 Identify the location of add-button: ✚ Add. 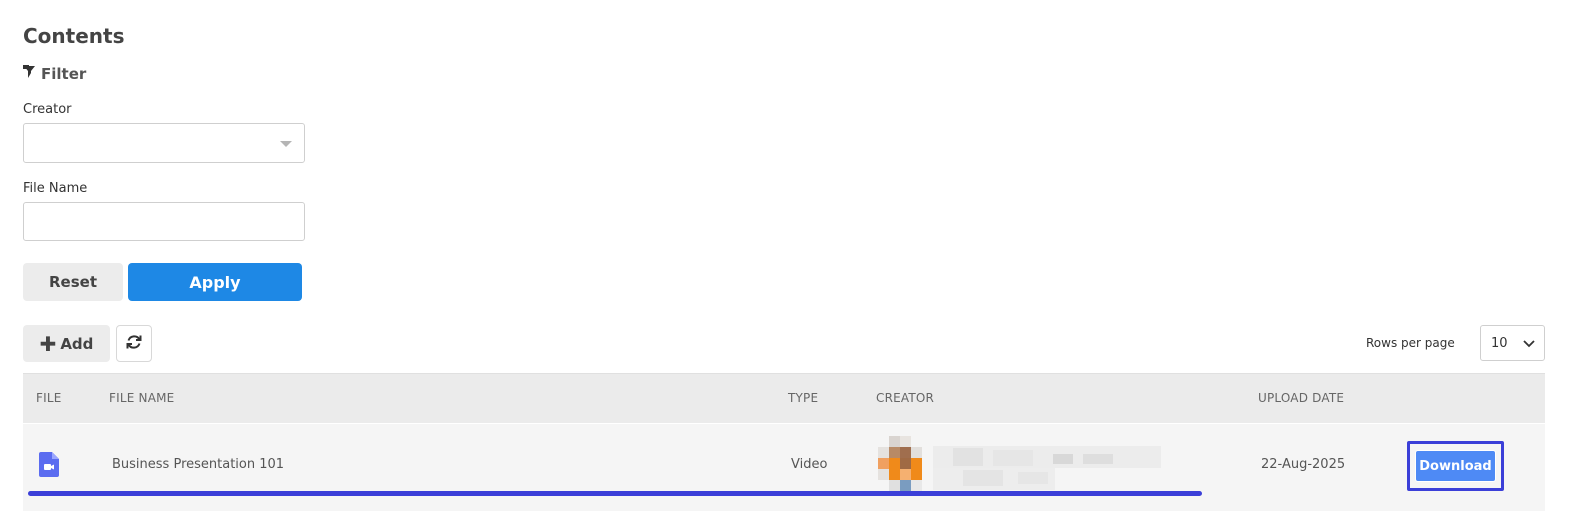
(66, 343).